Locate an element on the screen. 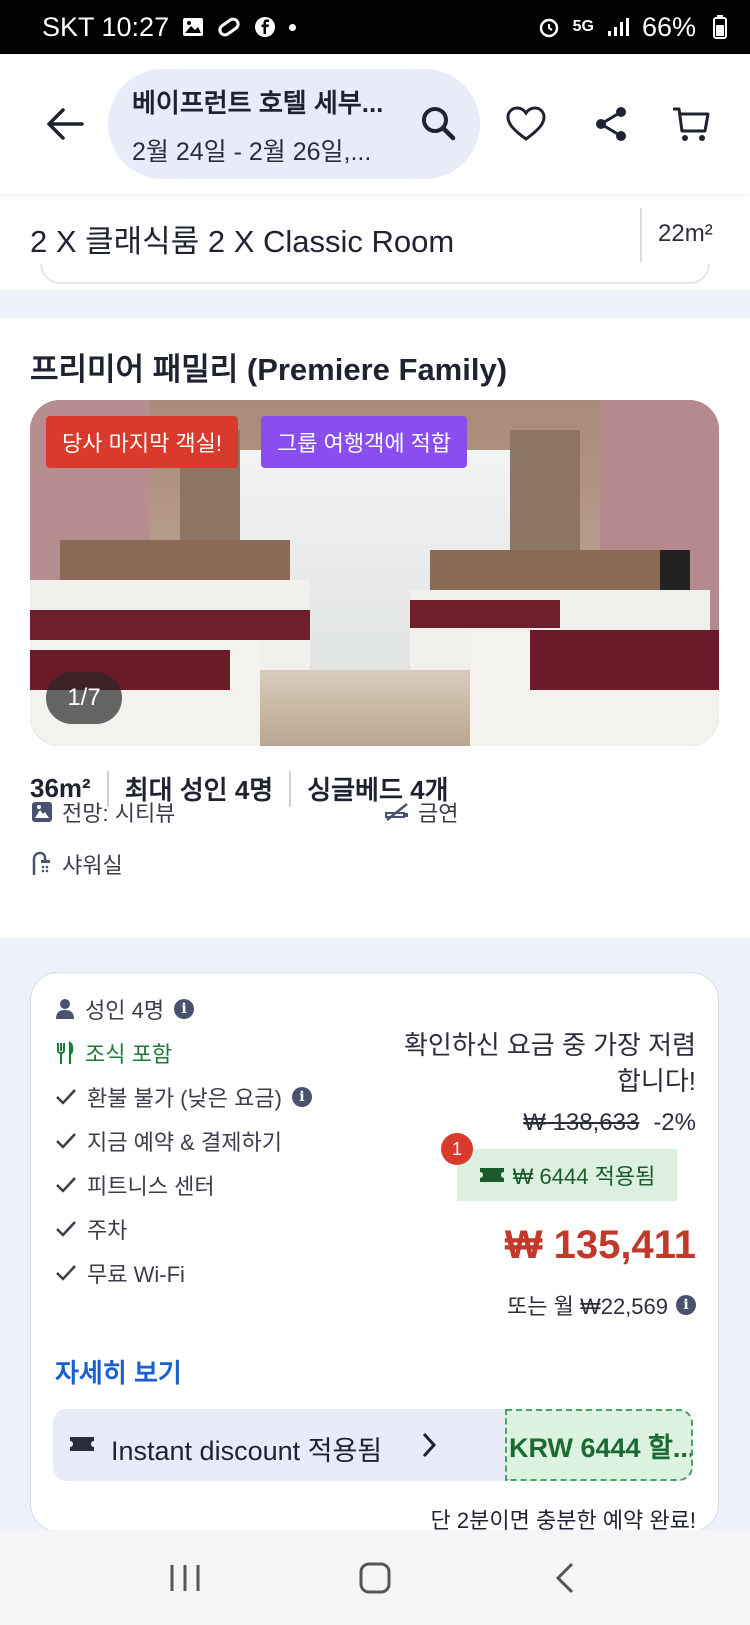 This screenshot has width=750, height=1625. system-nav-bar is located at coordinates (375, 1577).